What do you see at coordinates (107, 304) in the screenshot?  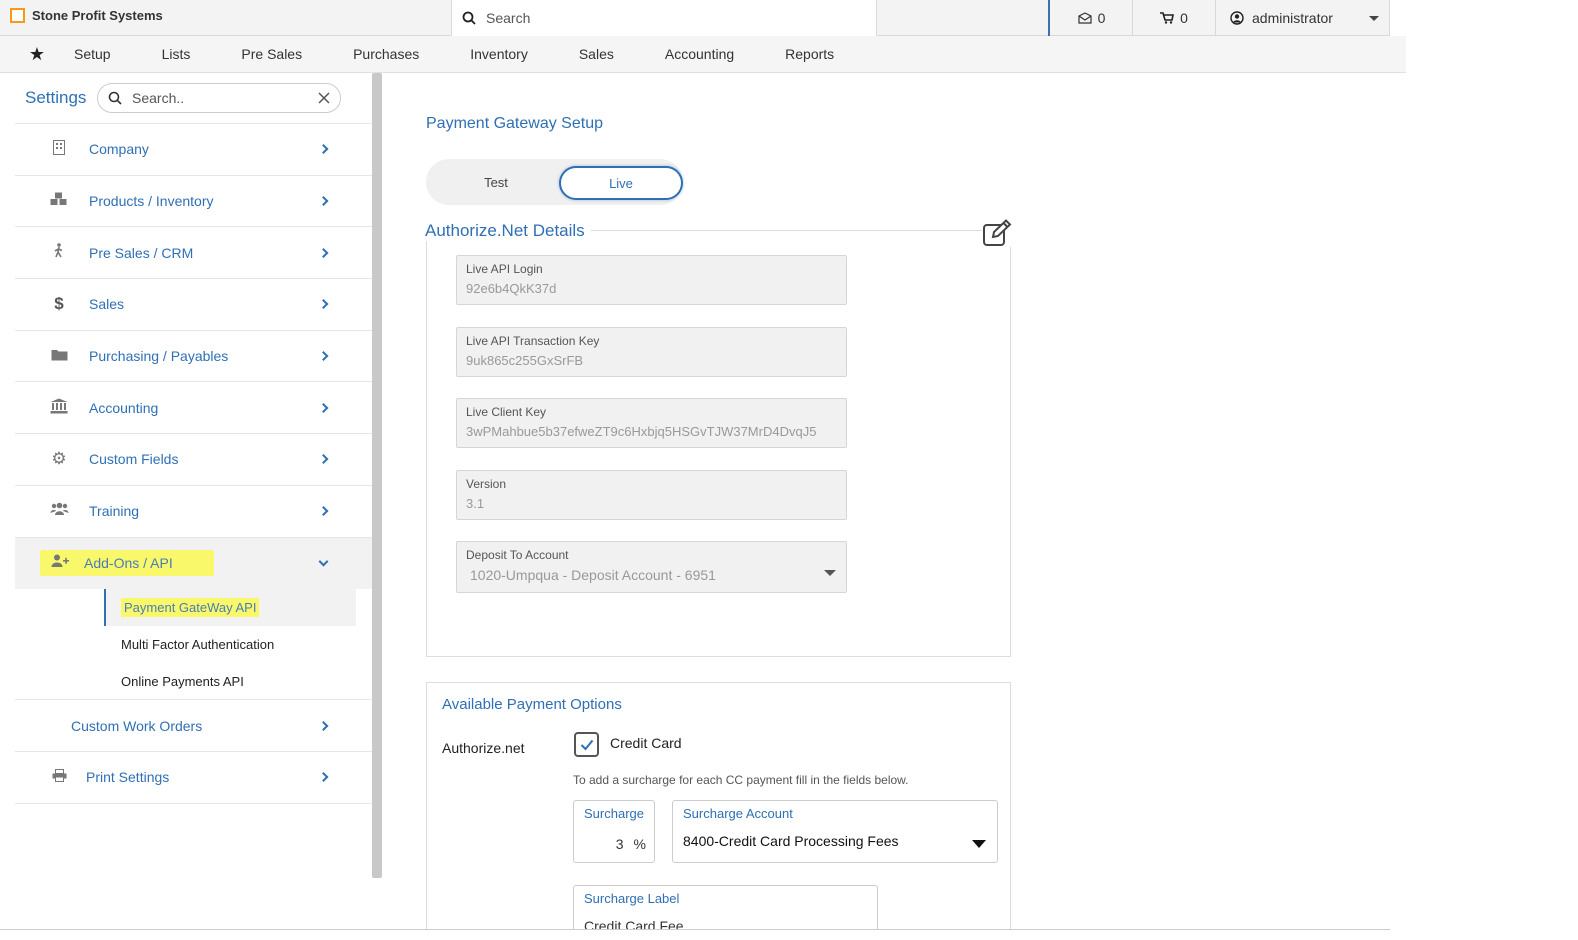 I see `sidebar-item-label: Sales` at bounding box center [107, 304].